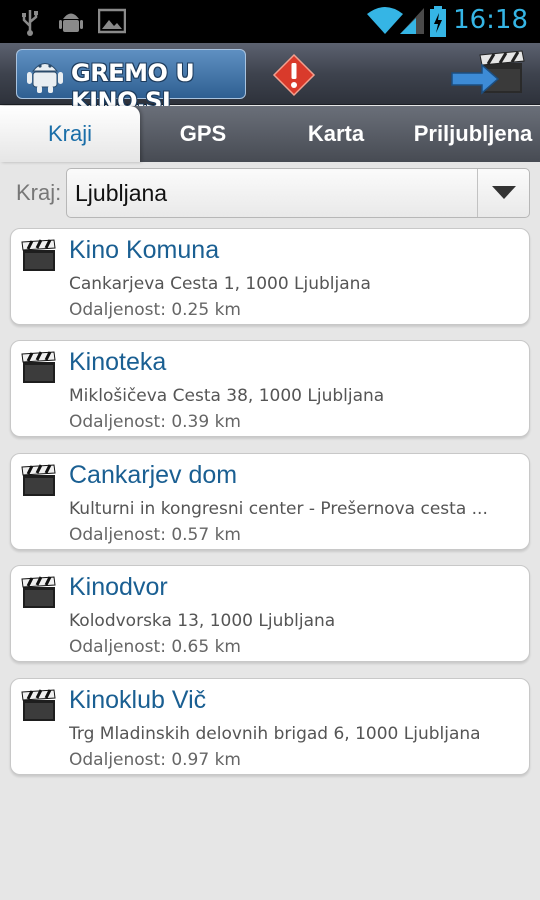  Describe the element at coordinates (298, 193) in the screenshot. I see `kraj-dropdown: Ljubljana` at that location.